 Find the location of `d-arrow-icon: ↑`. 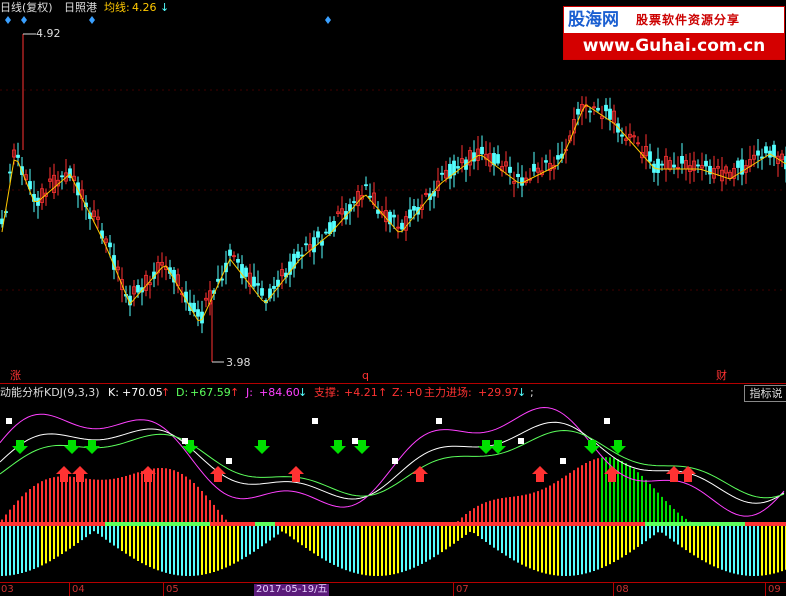

d-arrow-icon: ↑ is located at coordinates (234, 393).